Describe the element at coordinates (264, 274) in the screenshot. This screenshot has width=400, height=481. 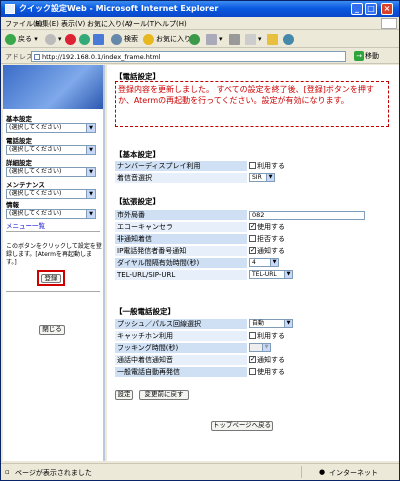
I see `select-value: TEL-URL` at that location.